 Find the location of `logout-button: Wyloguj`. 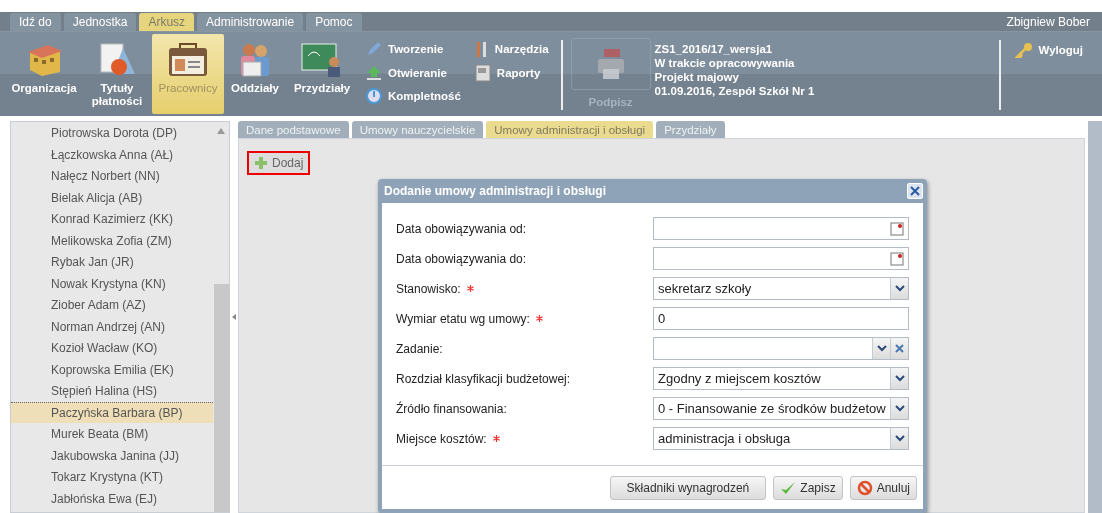

logout-button: Wyloguj is located at coordinates (1049, 50).